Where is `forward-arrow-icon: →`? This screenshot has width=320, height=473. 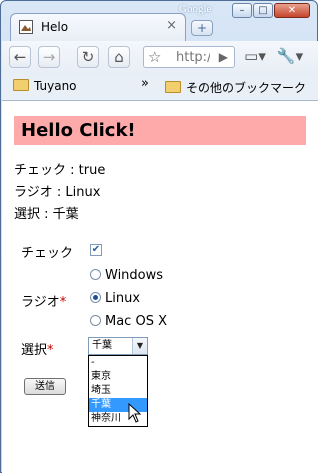
forward-arrow-icon: → is located at coordinates (49, 57).